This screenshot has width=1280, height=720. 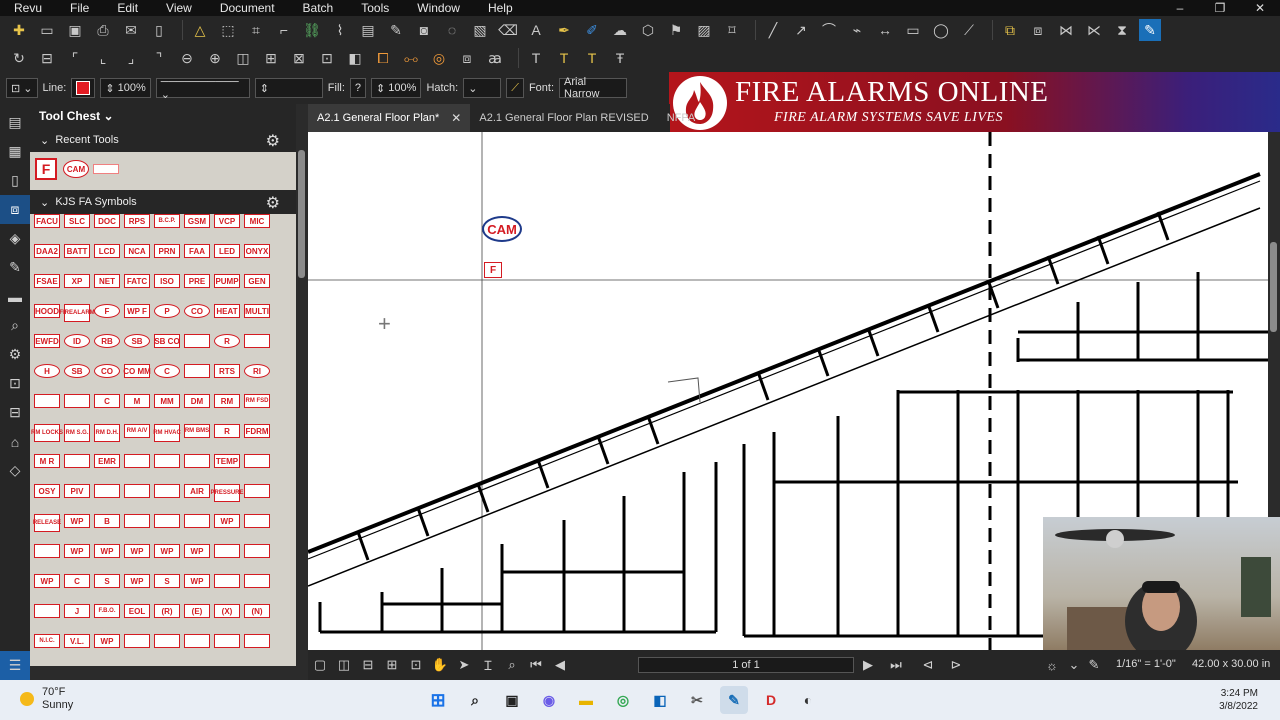 What do you see at coordinates (137, 311) in the screenshot?
I see `symbol-tool: WP F` at bounding box center [137, 311].